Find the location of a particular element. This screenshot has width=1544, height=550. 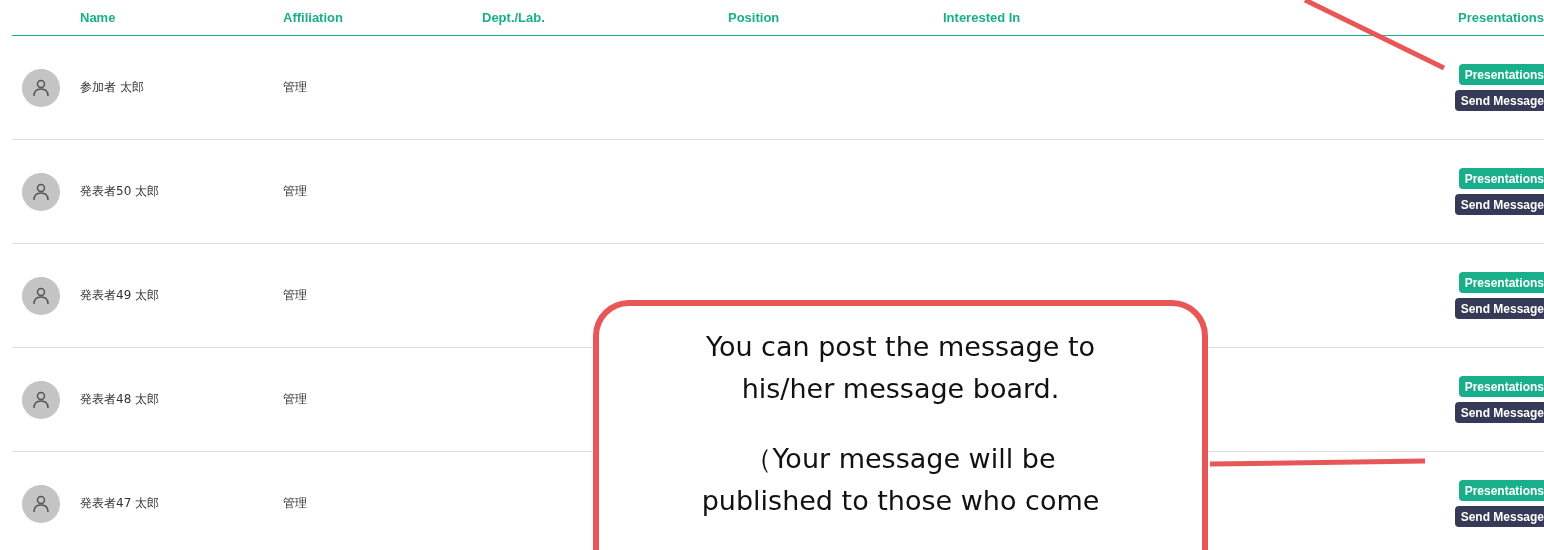

column-header: Affiliation is located at coordinates (313, 17).